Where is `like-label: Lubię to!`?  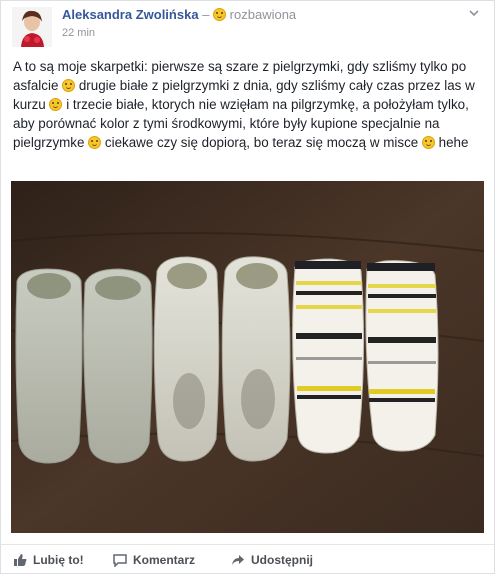
like-label: Lubię to! is located at coordinates (58, 560).